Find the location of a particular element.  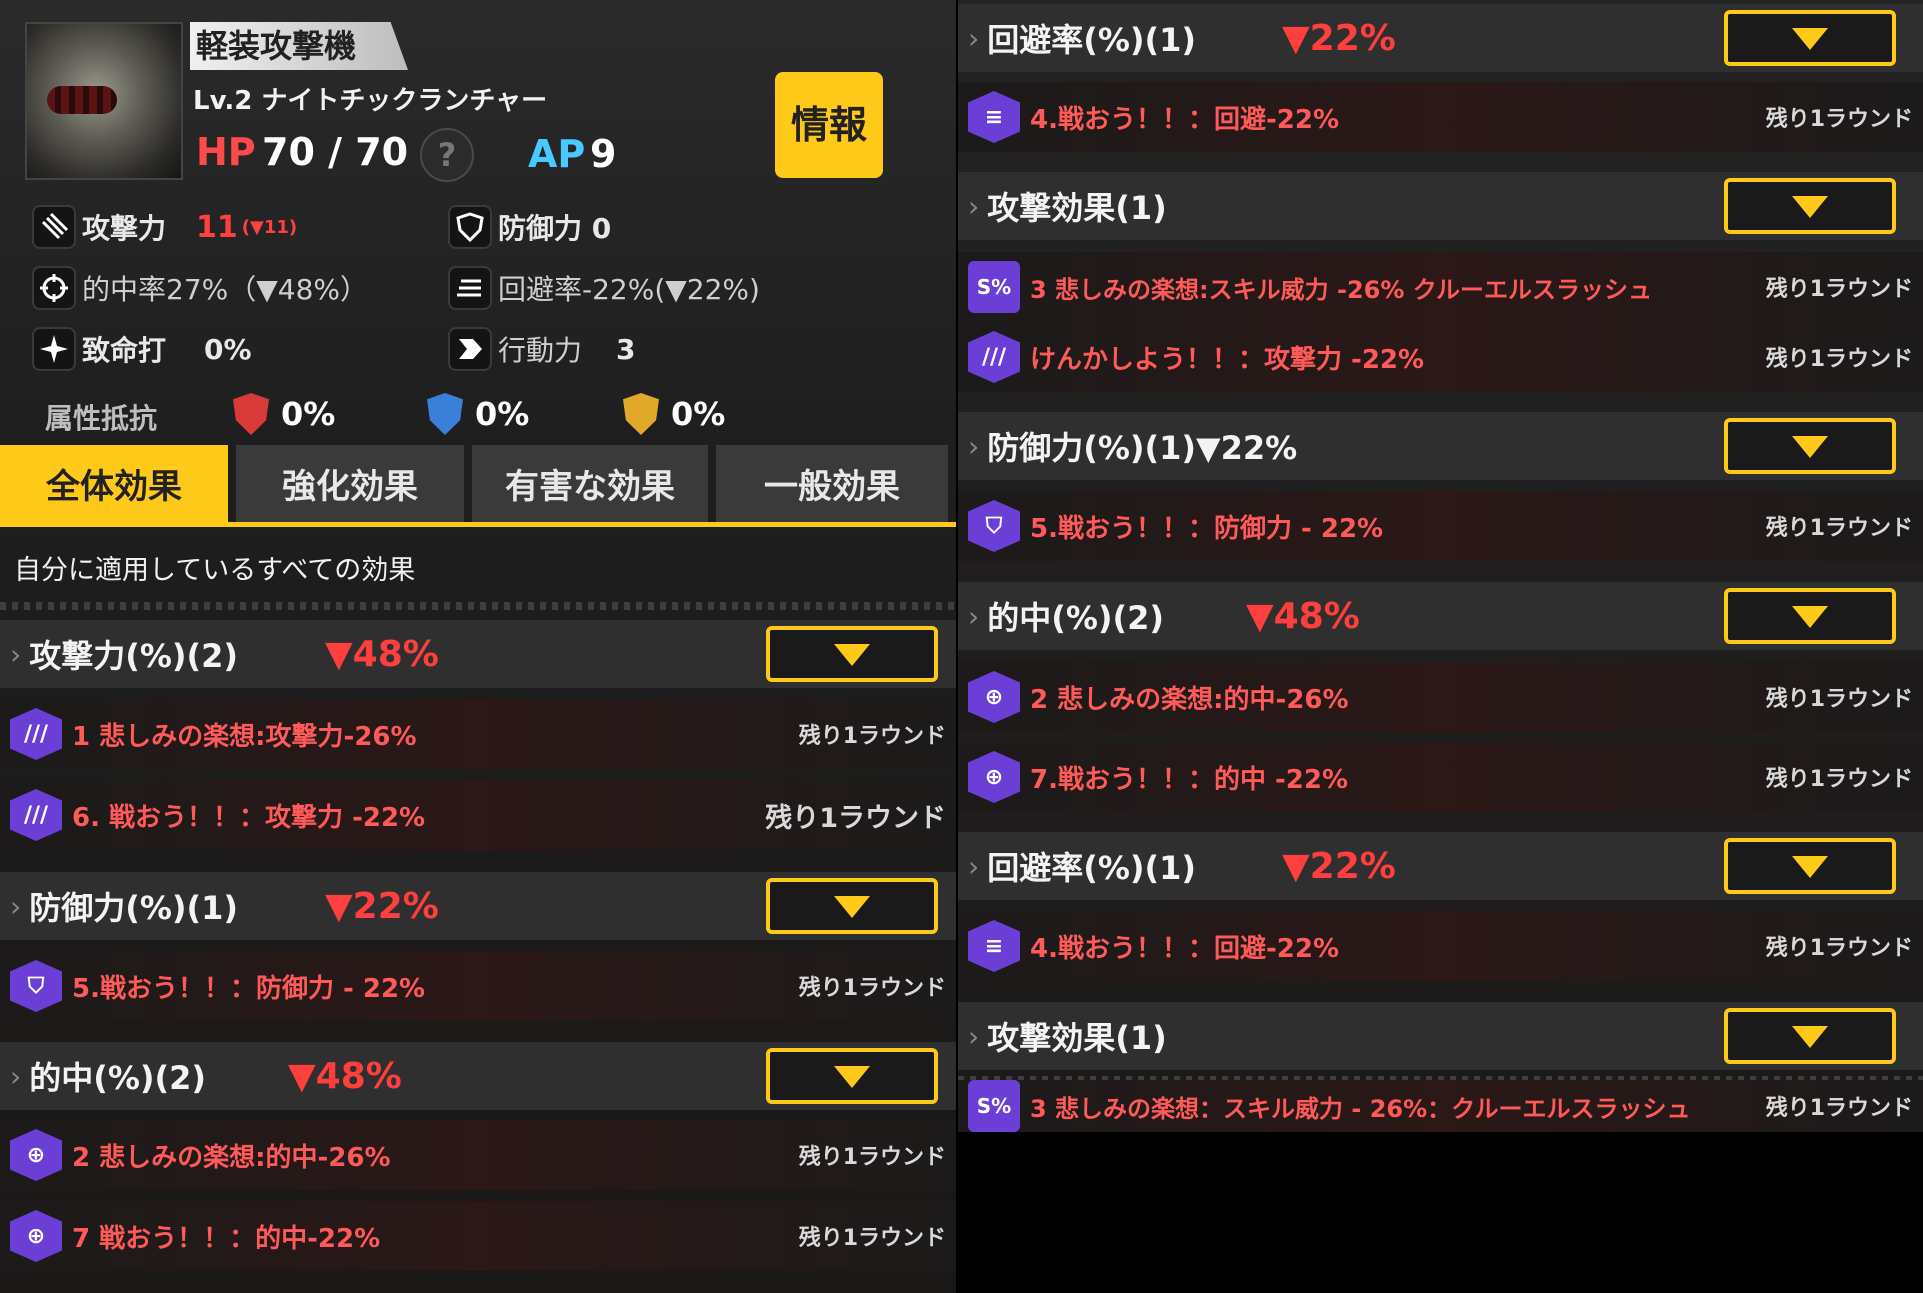

effect-row: /// けんかしよう！！：攻撃力 -22% 残り1ラウンド is located at coordinates (1440, 357).